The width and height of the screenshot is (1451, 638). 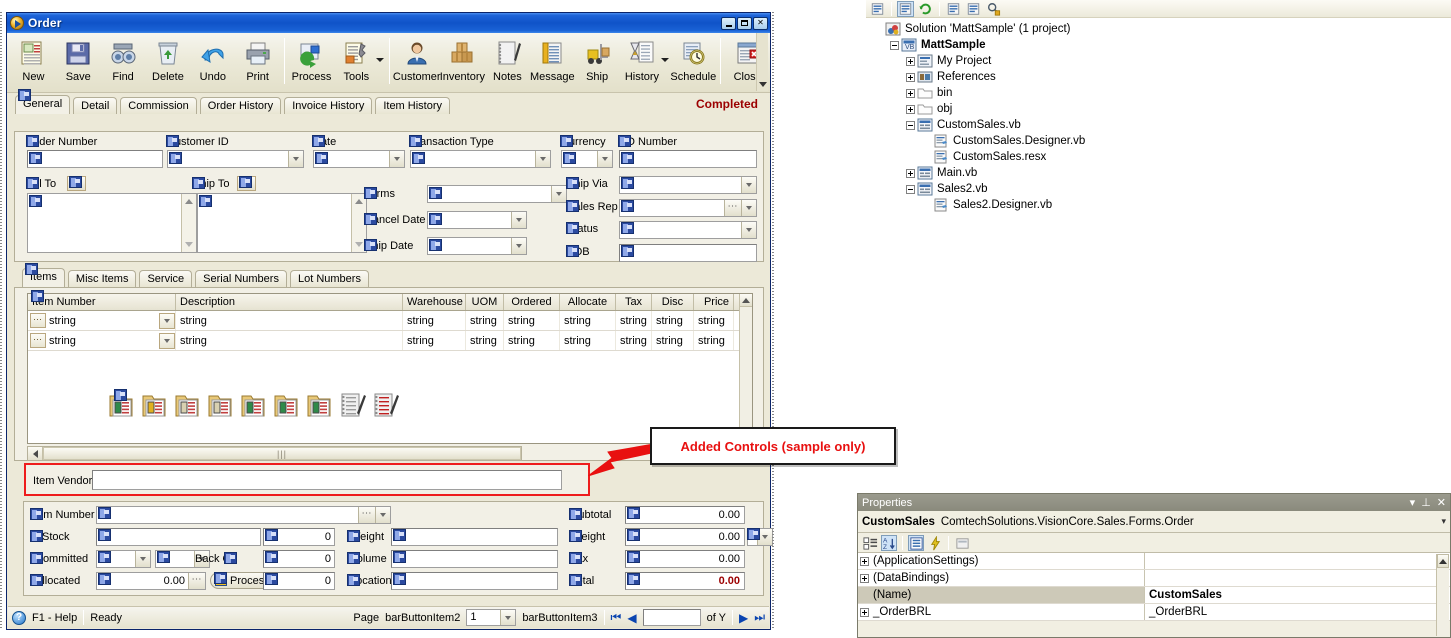 What do you see at coordinates (973, 9) in the screenshot?
I see `view-designer-icon` at bounding box center [973, 9].